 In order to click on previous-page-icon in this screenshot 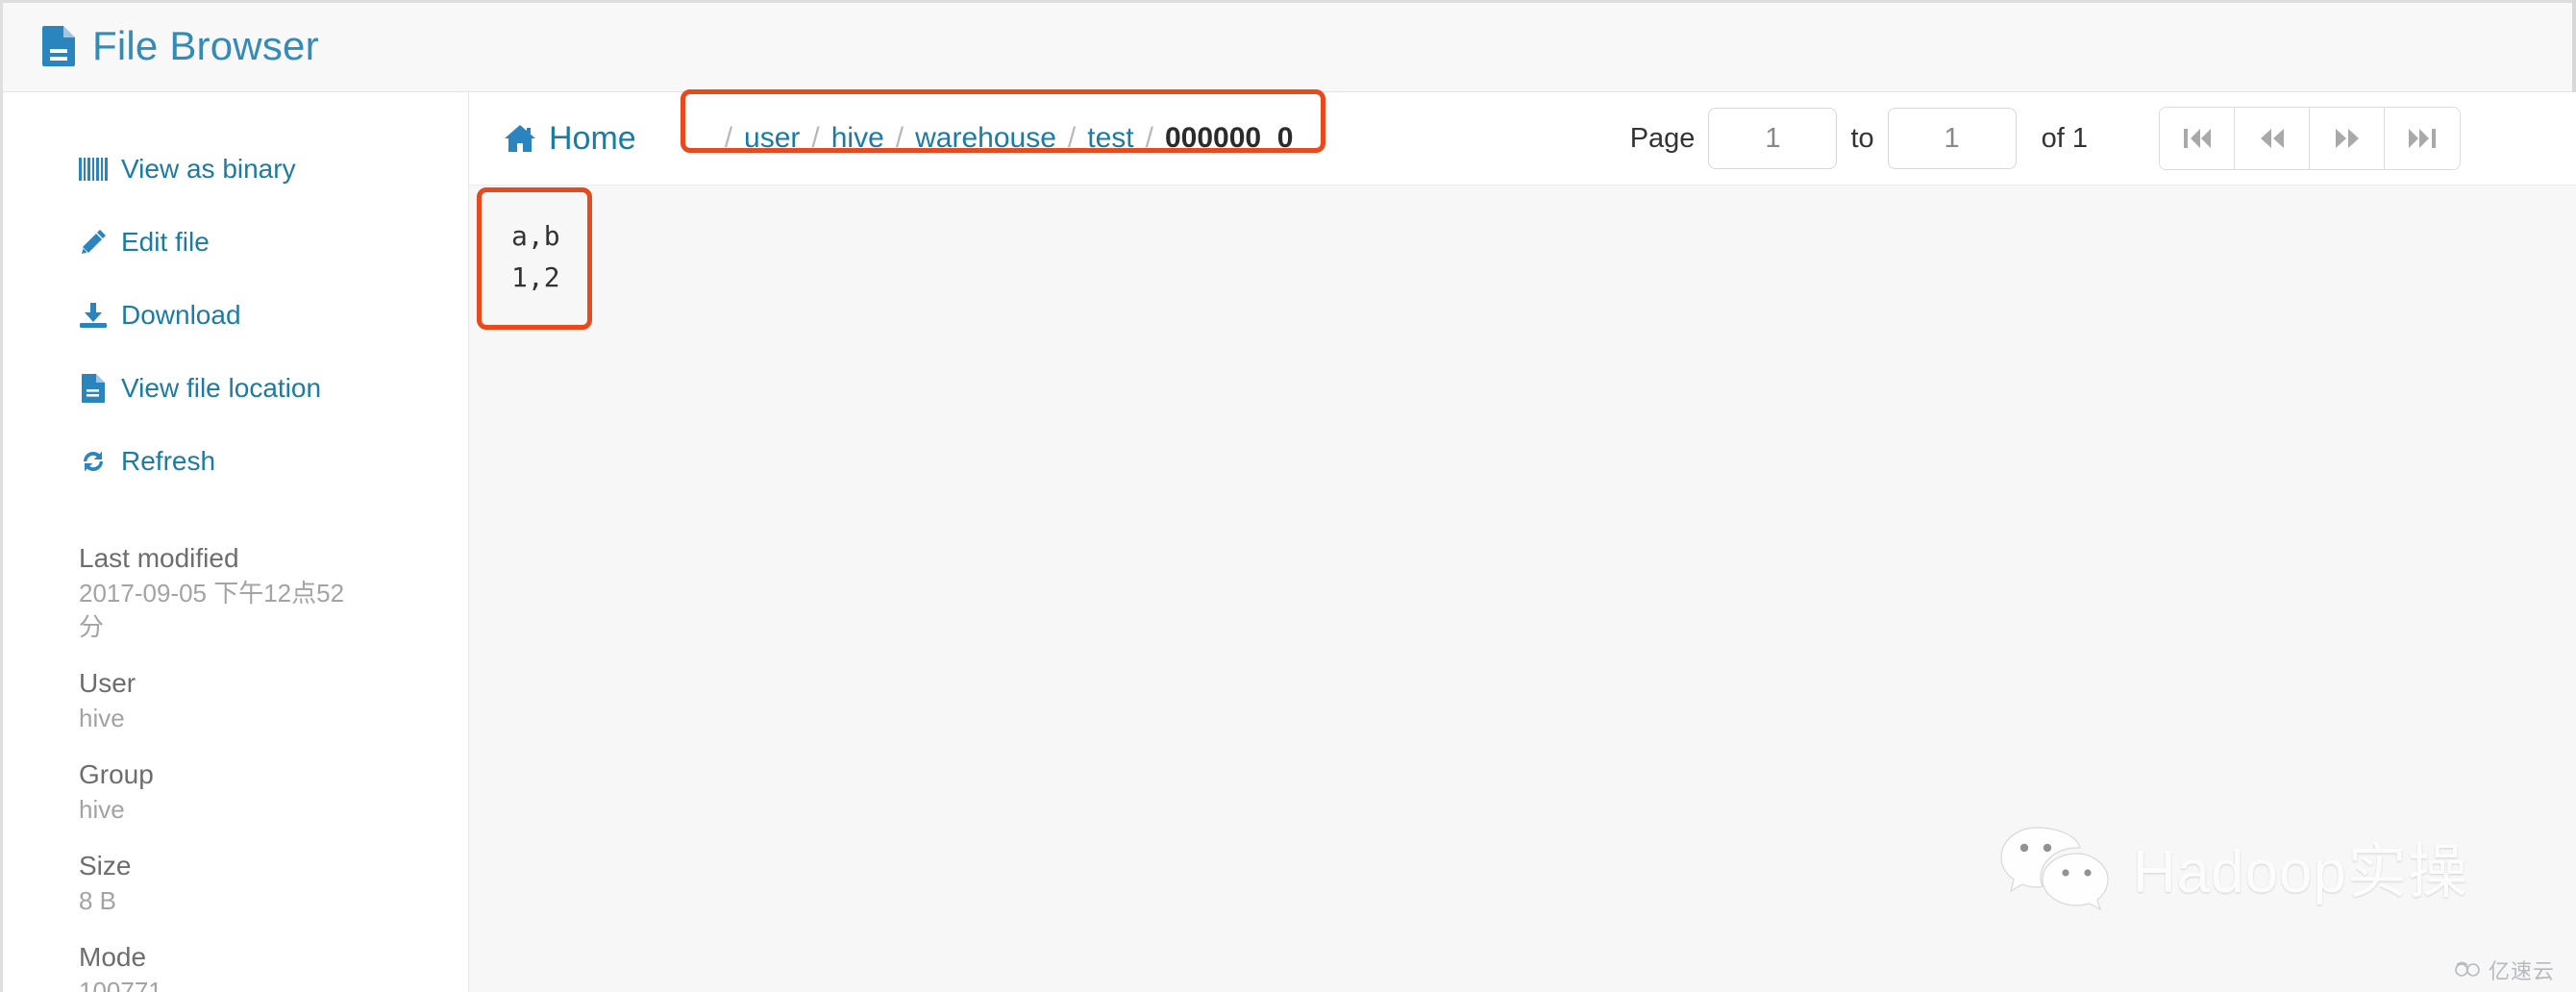, I will do `click(2272, 138)`.